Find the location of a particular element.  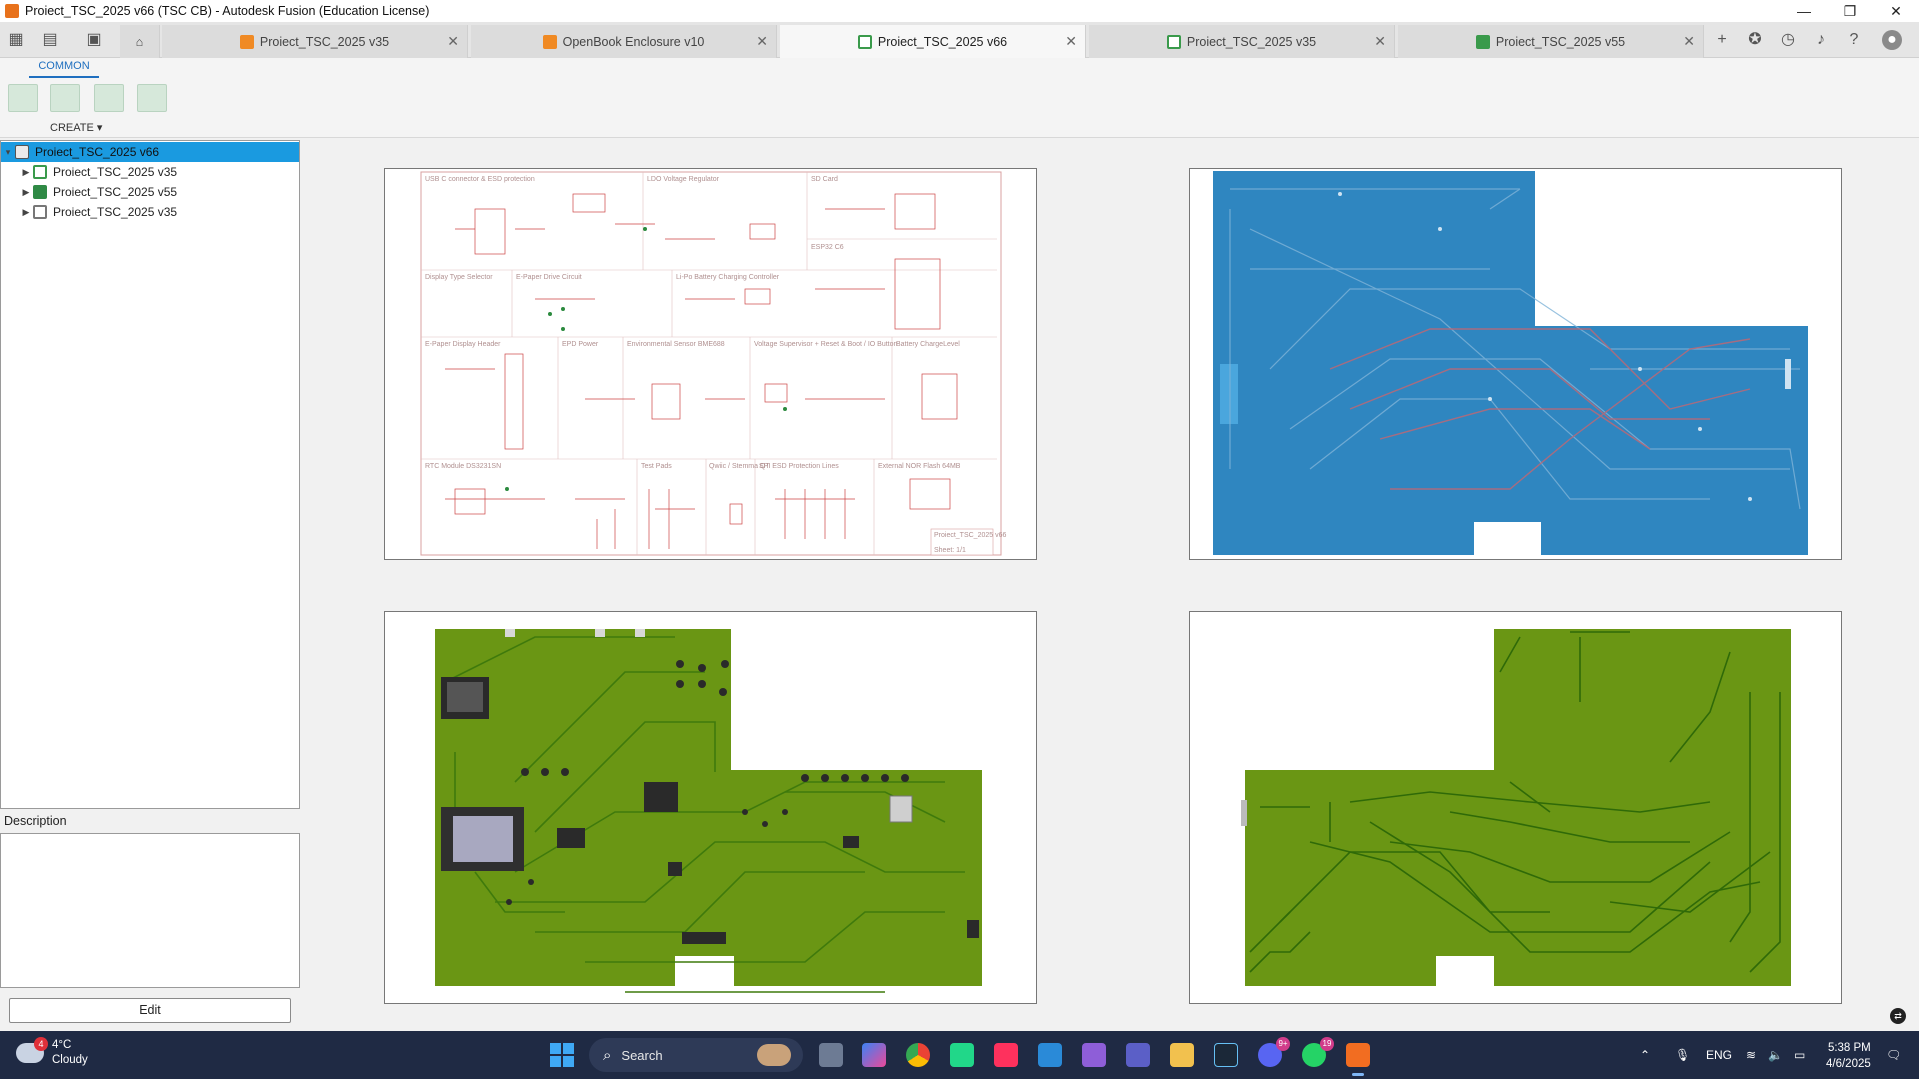

active-tab-underline is located at coordinates (64, 77).